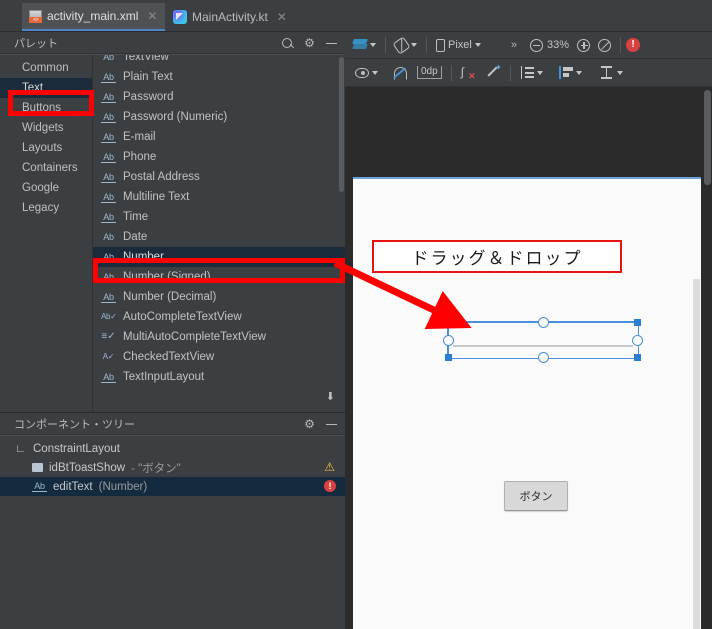  What do you see at coordinates (531, 73) in the screenshot?
I see `pack-button` at bounding box center [531, 73].